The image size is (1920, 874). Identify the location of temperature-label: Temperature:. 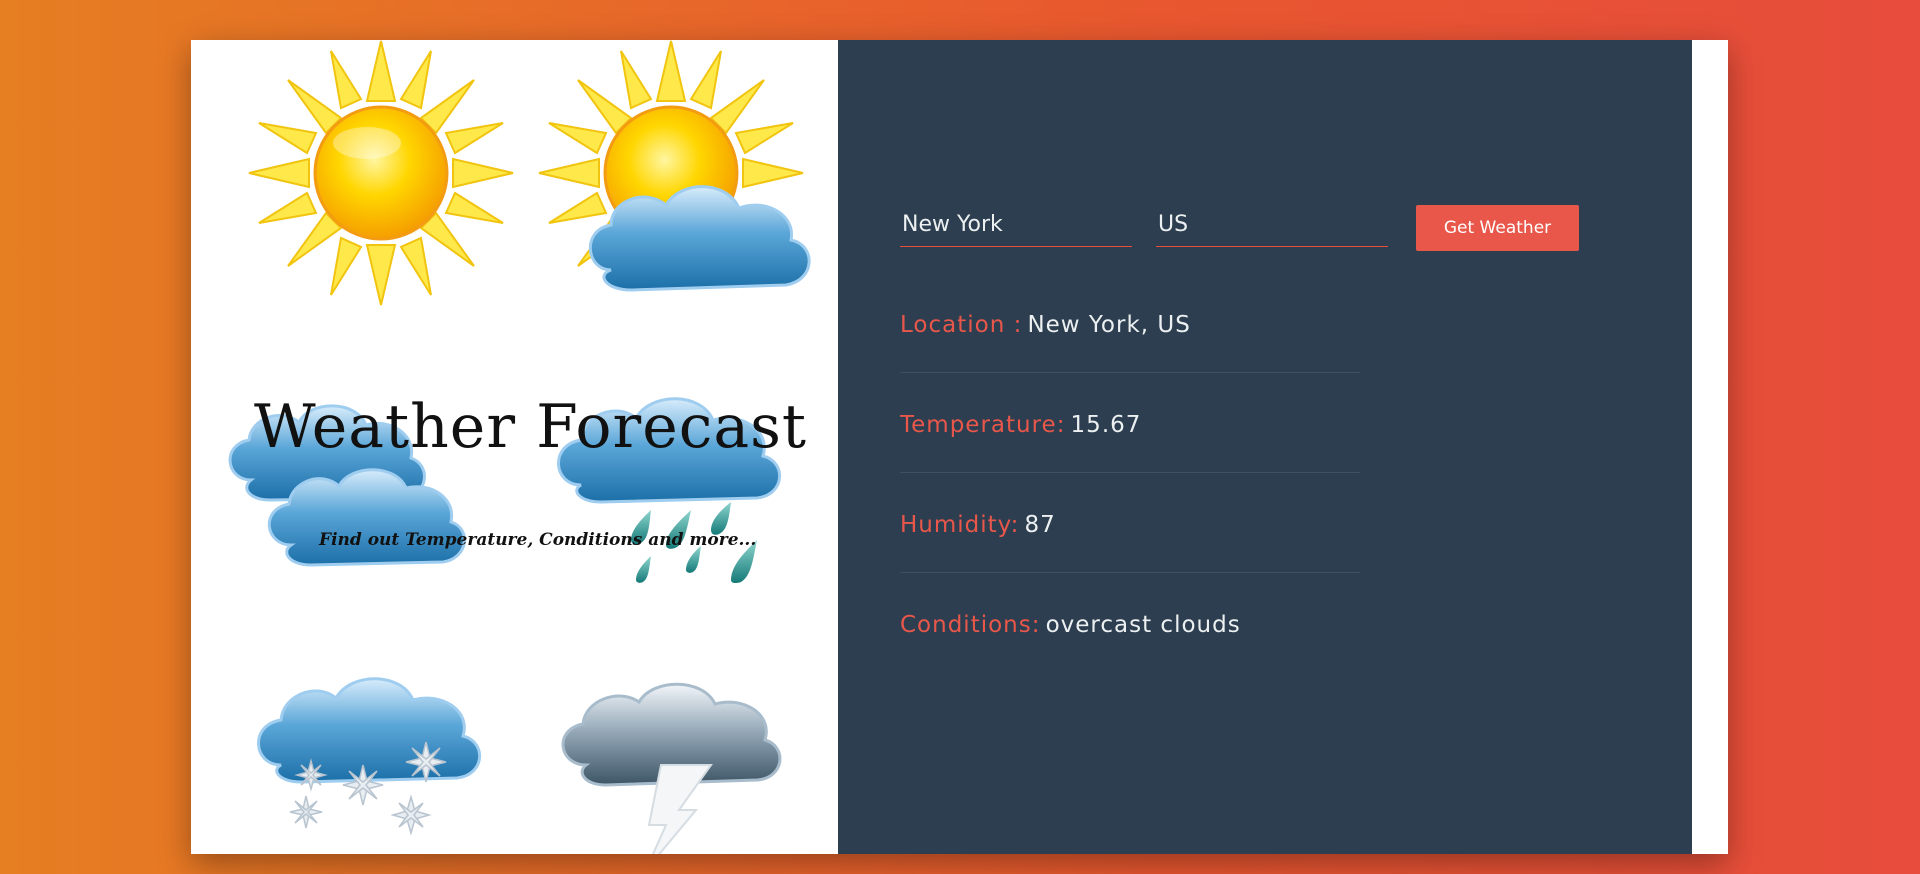
(983, 425).